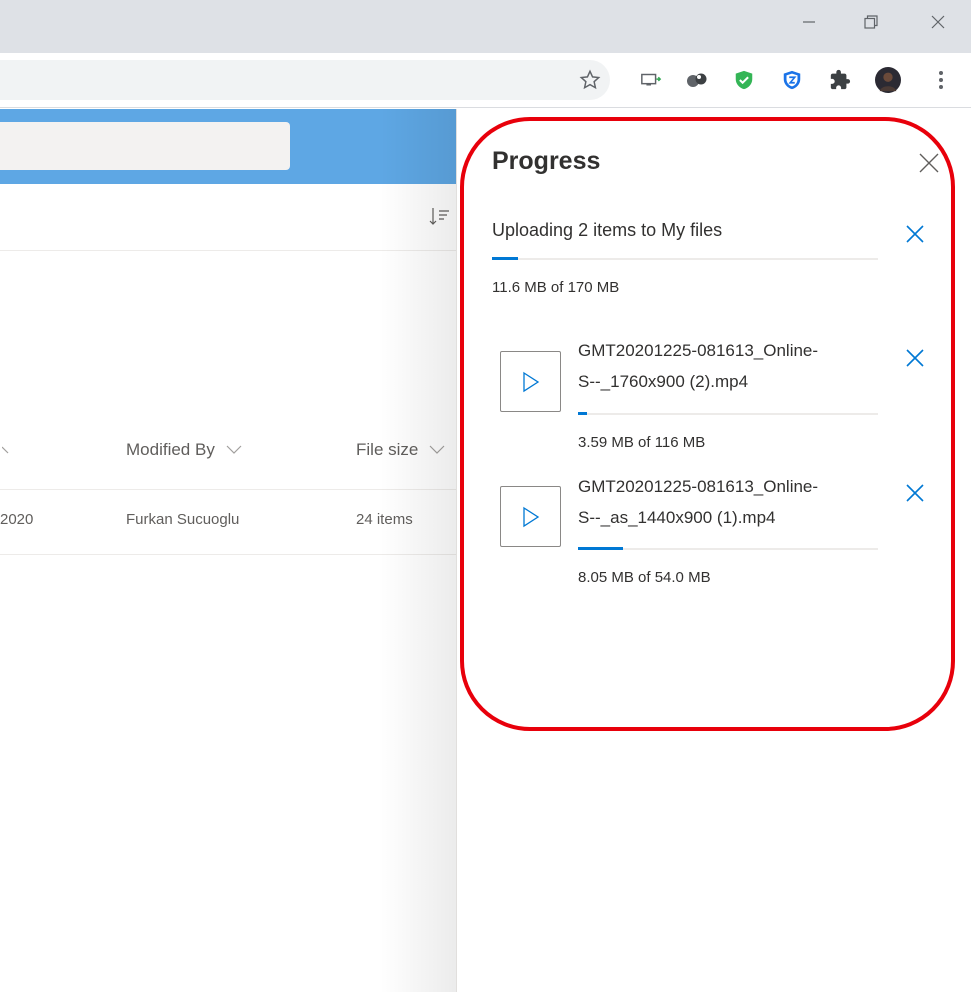  I want to click on cell-modified-by: Furkan Sucuoglu, so click(183, 519).